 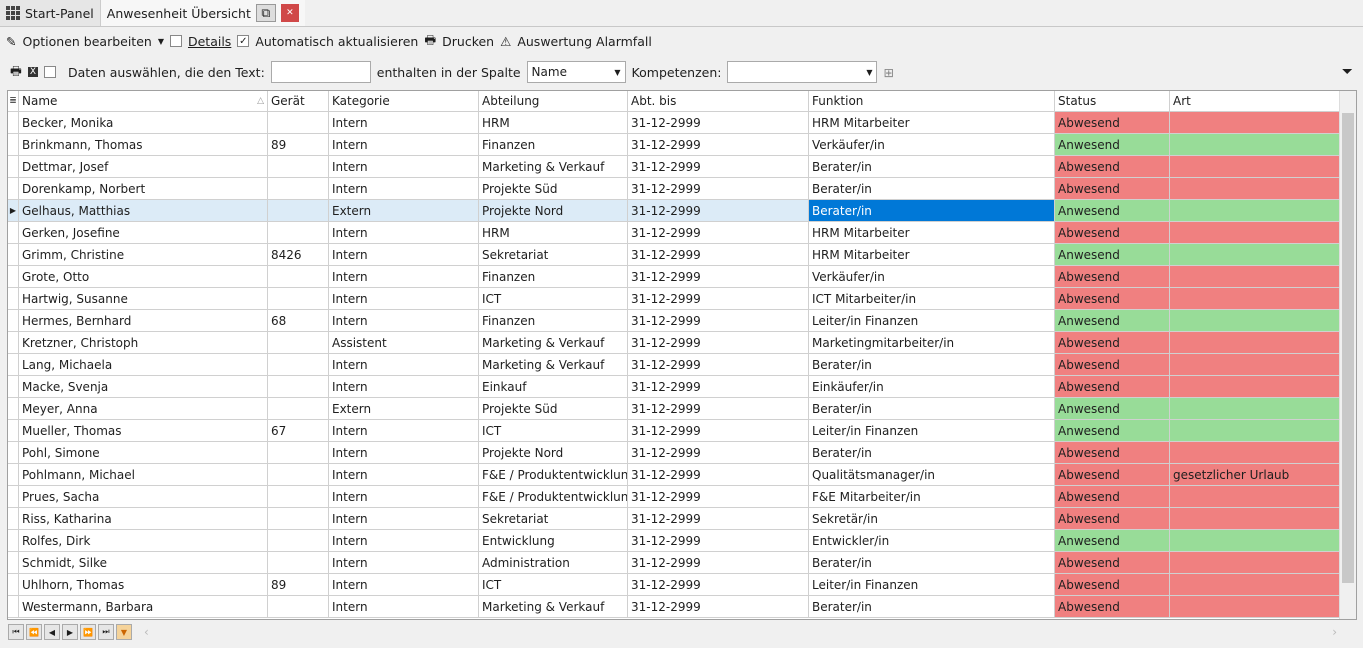 I want to click on table-cell: Mueller, Thomas, so click(x=143, y=430).